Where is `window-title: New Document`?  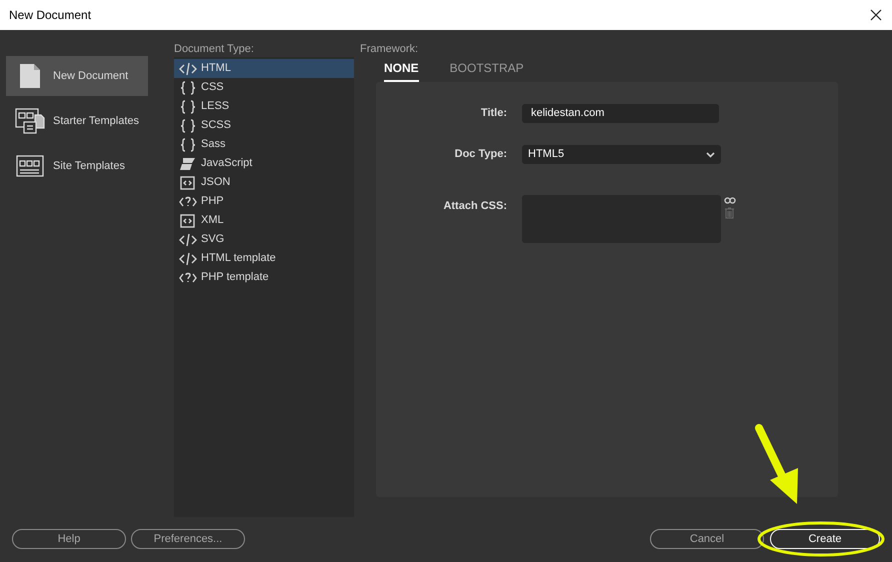 window-title: New Document is located at coordinates (50, 15).